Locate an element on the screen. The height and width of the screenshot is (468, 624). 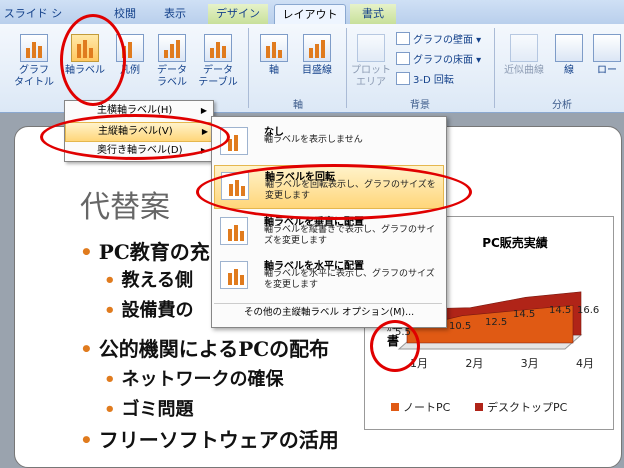
trendline-icon is located at coordinates (524, 48).